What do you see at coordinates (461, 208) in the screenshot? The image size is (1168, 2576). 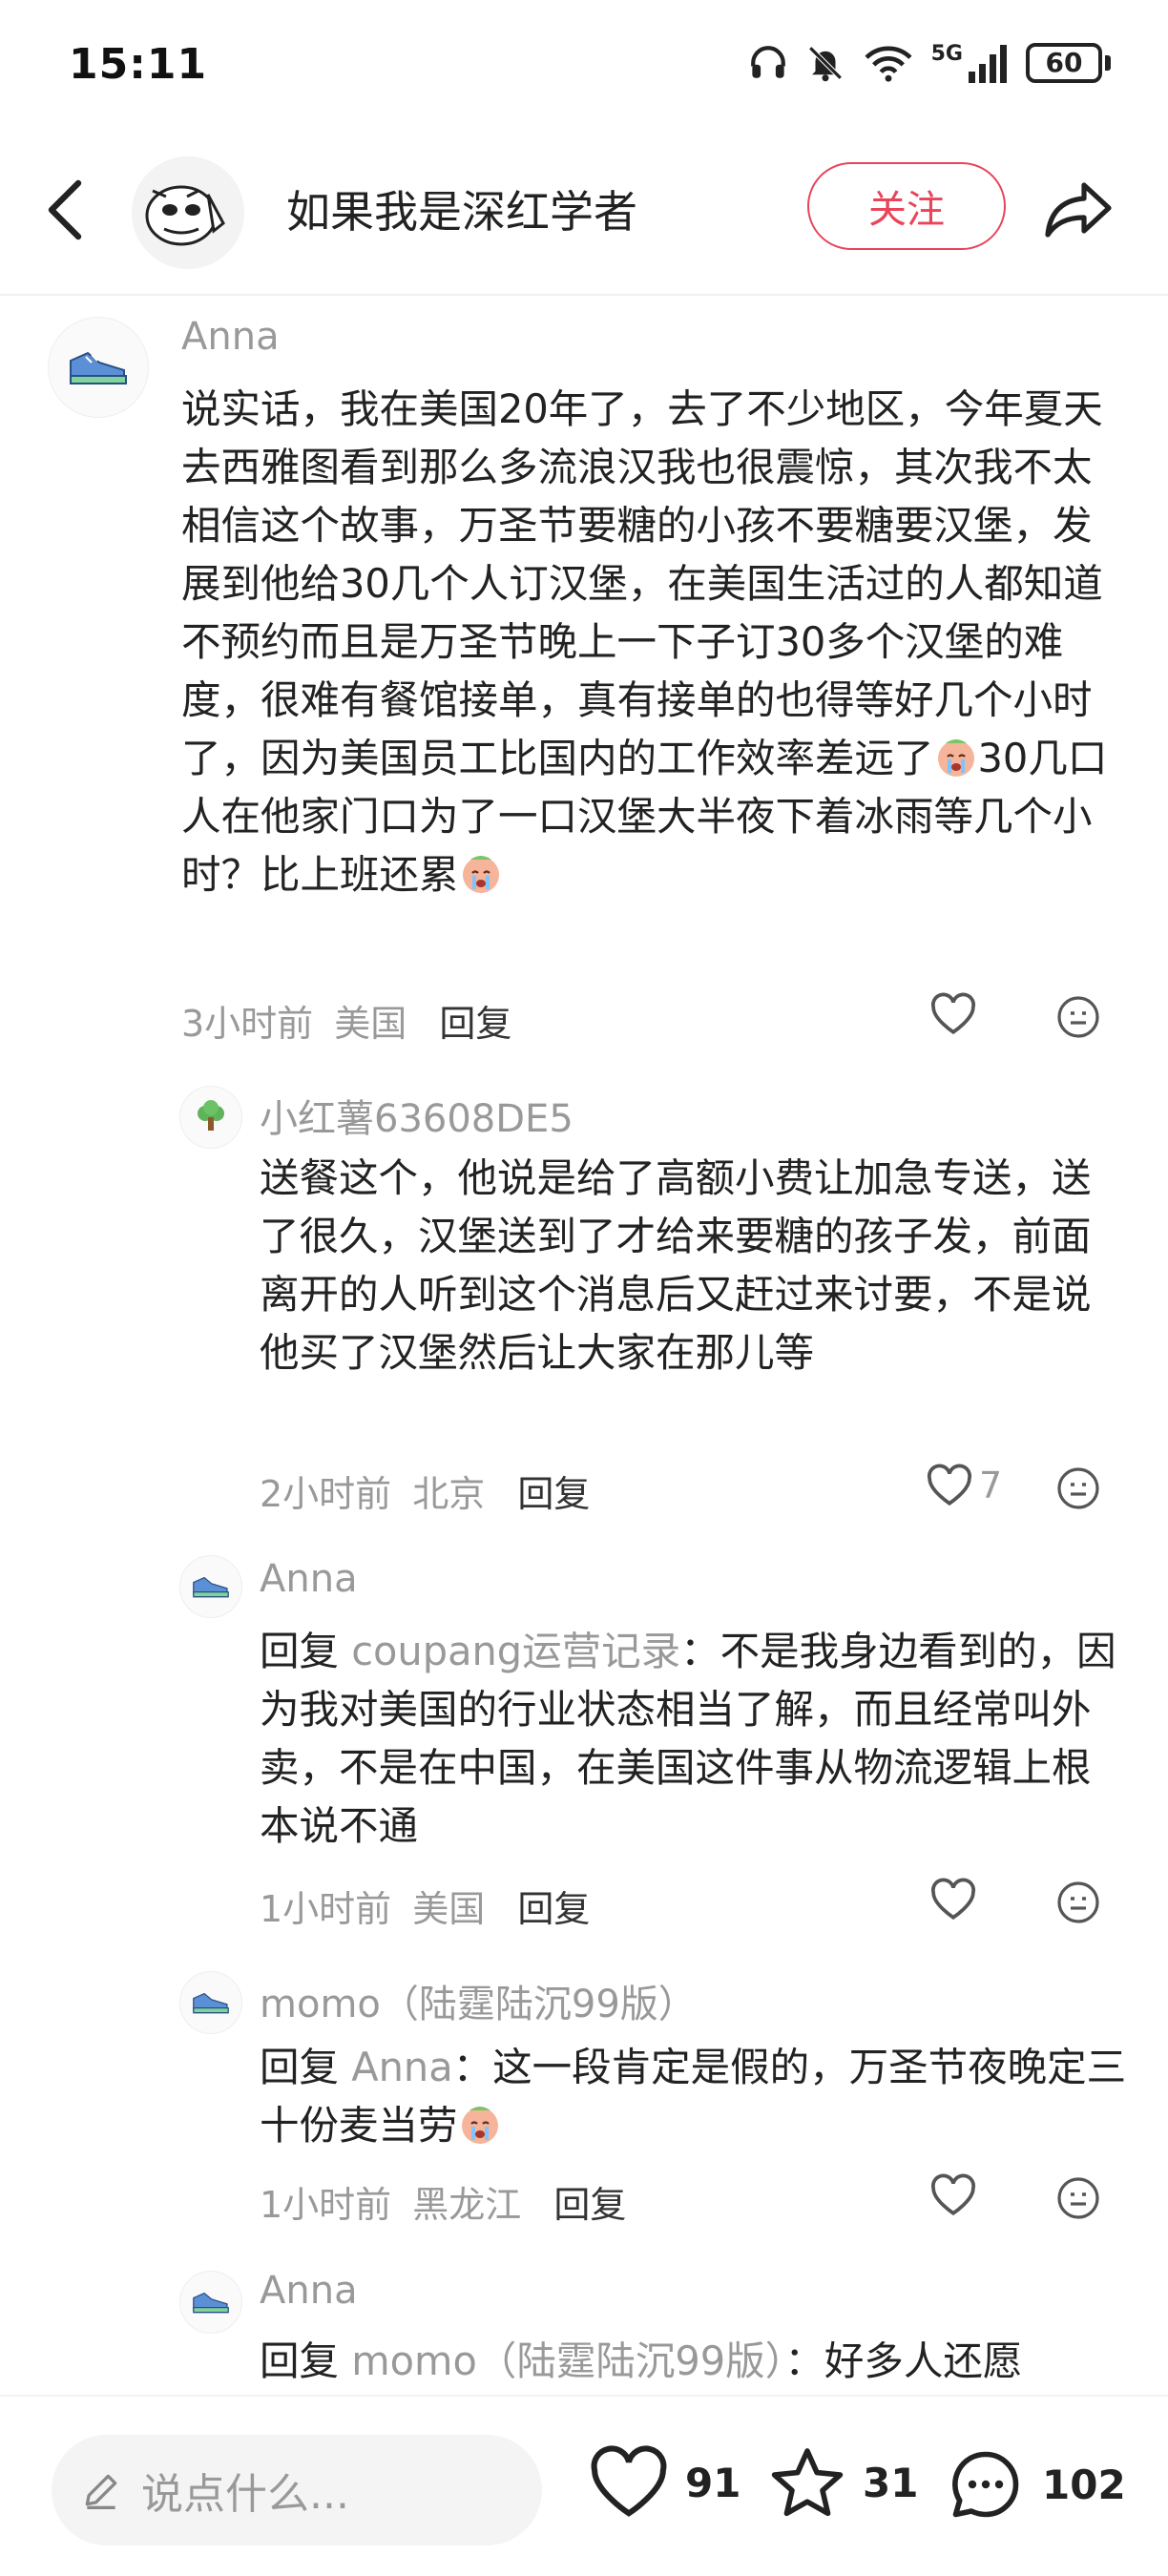 I see `author-name: 如果我是深红学者` at bounding box center [461, 208].